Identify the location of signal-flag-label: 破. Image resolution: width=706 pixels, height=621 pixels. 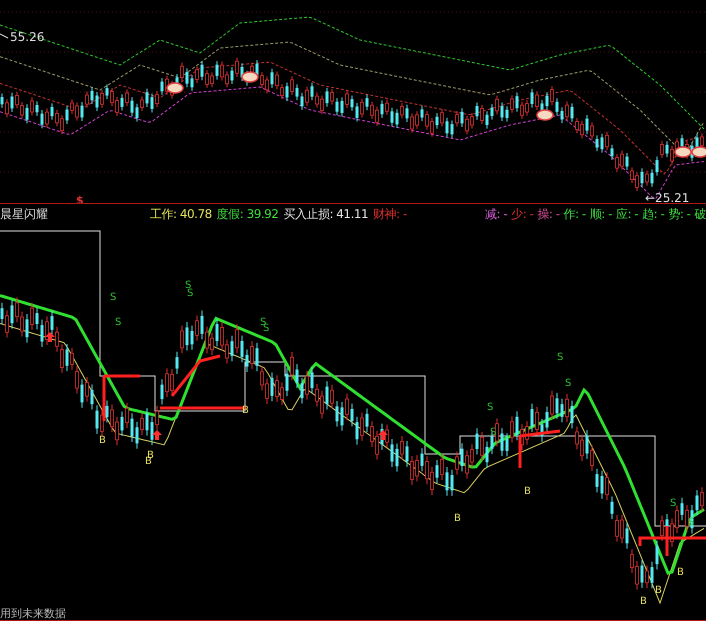
(700, 215).